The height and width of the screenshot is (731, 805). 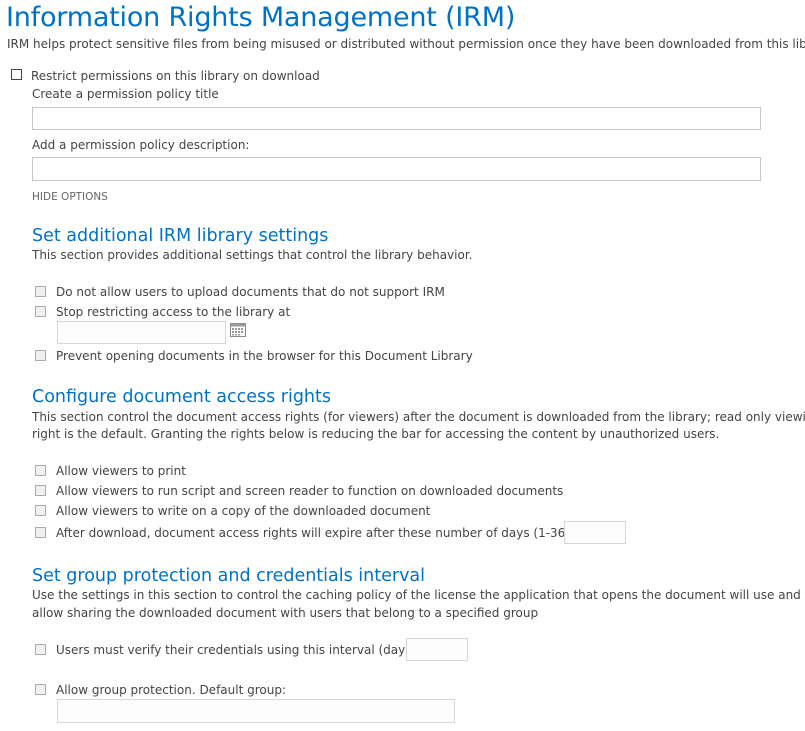 I want to click on stop-restricting-checkbox, so click(x=40, y=311).